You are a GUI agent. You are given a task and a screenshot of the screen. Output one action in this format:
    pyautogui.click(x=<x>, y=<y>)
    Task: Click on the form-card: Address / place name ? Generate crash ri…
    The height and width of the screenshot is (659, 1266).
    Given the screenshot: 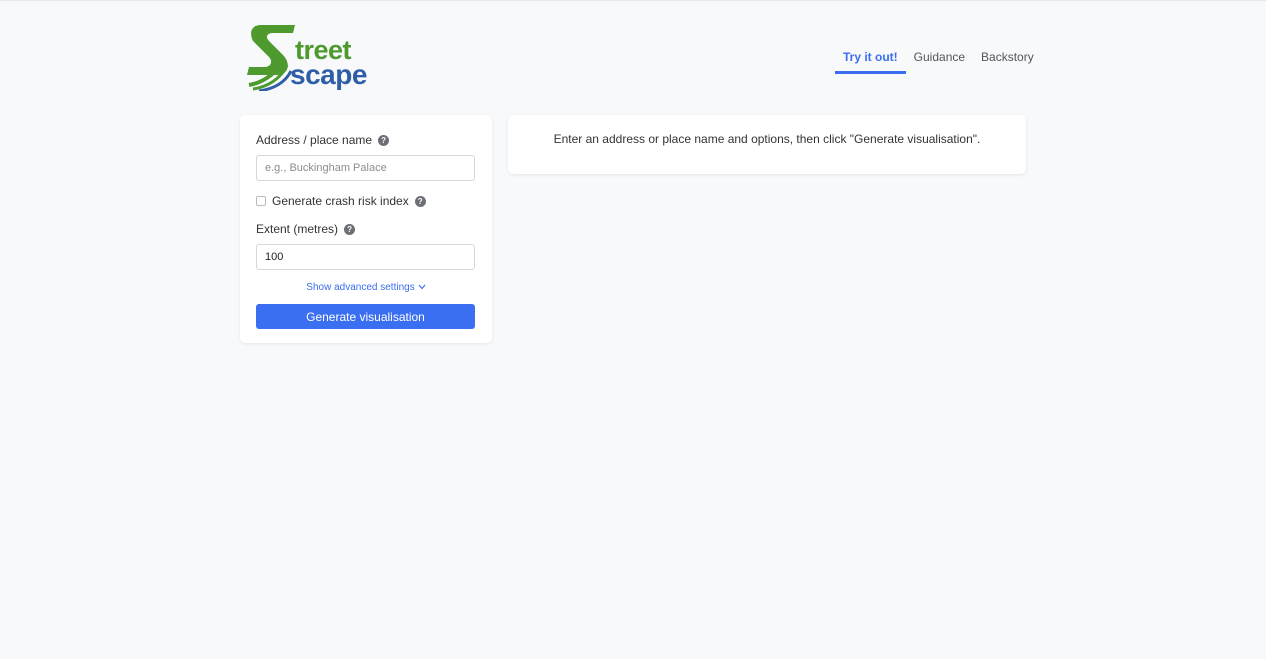 What is the action you would take?
    pyautogui.click(x=366, y=229)
    